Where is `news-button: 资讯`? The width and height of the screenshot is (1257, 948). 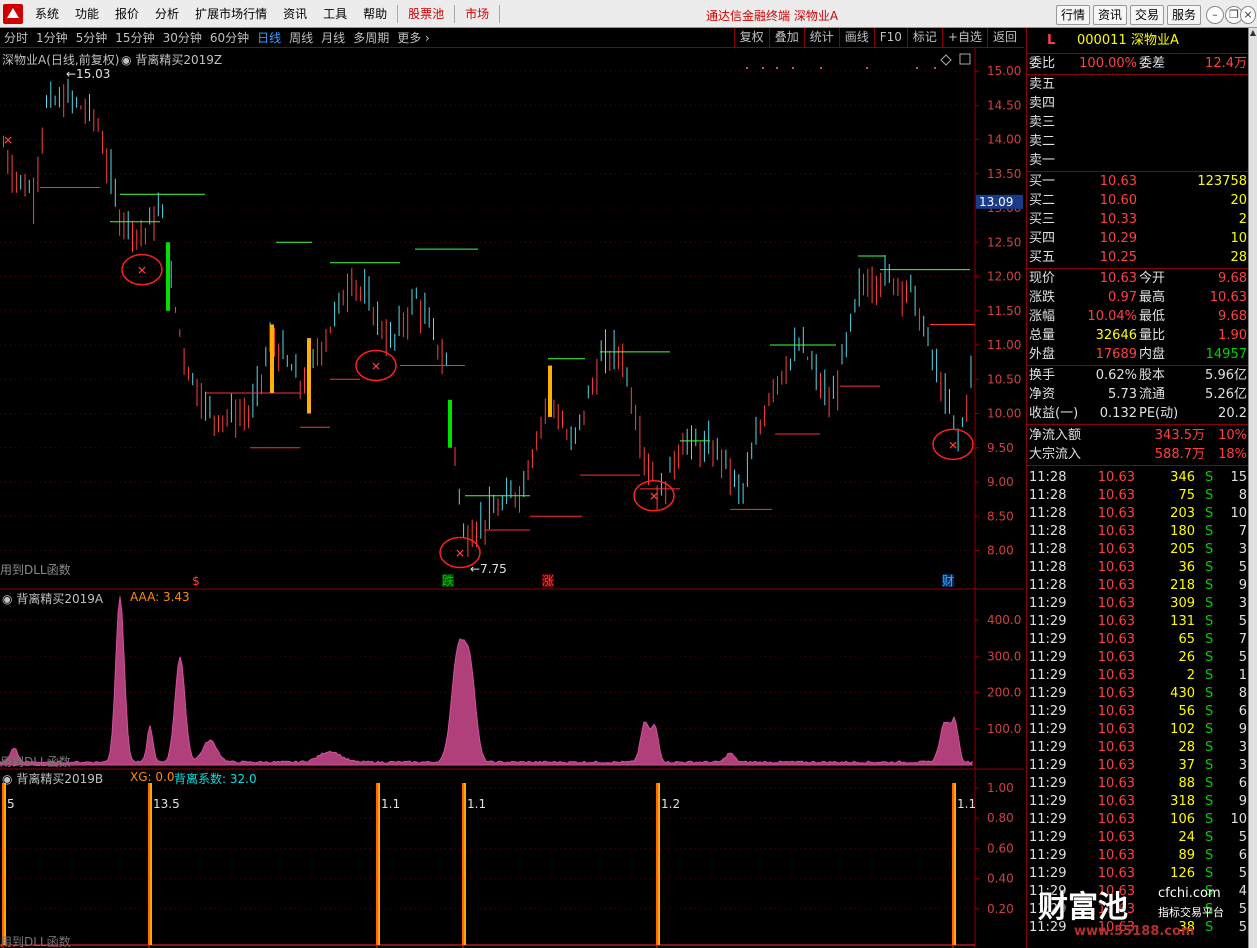 news-button: 资讯 is located at coordinates (1110, 15).